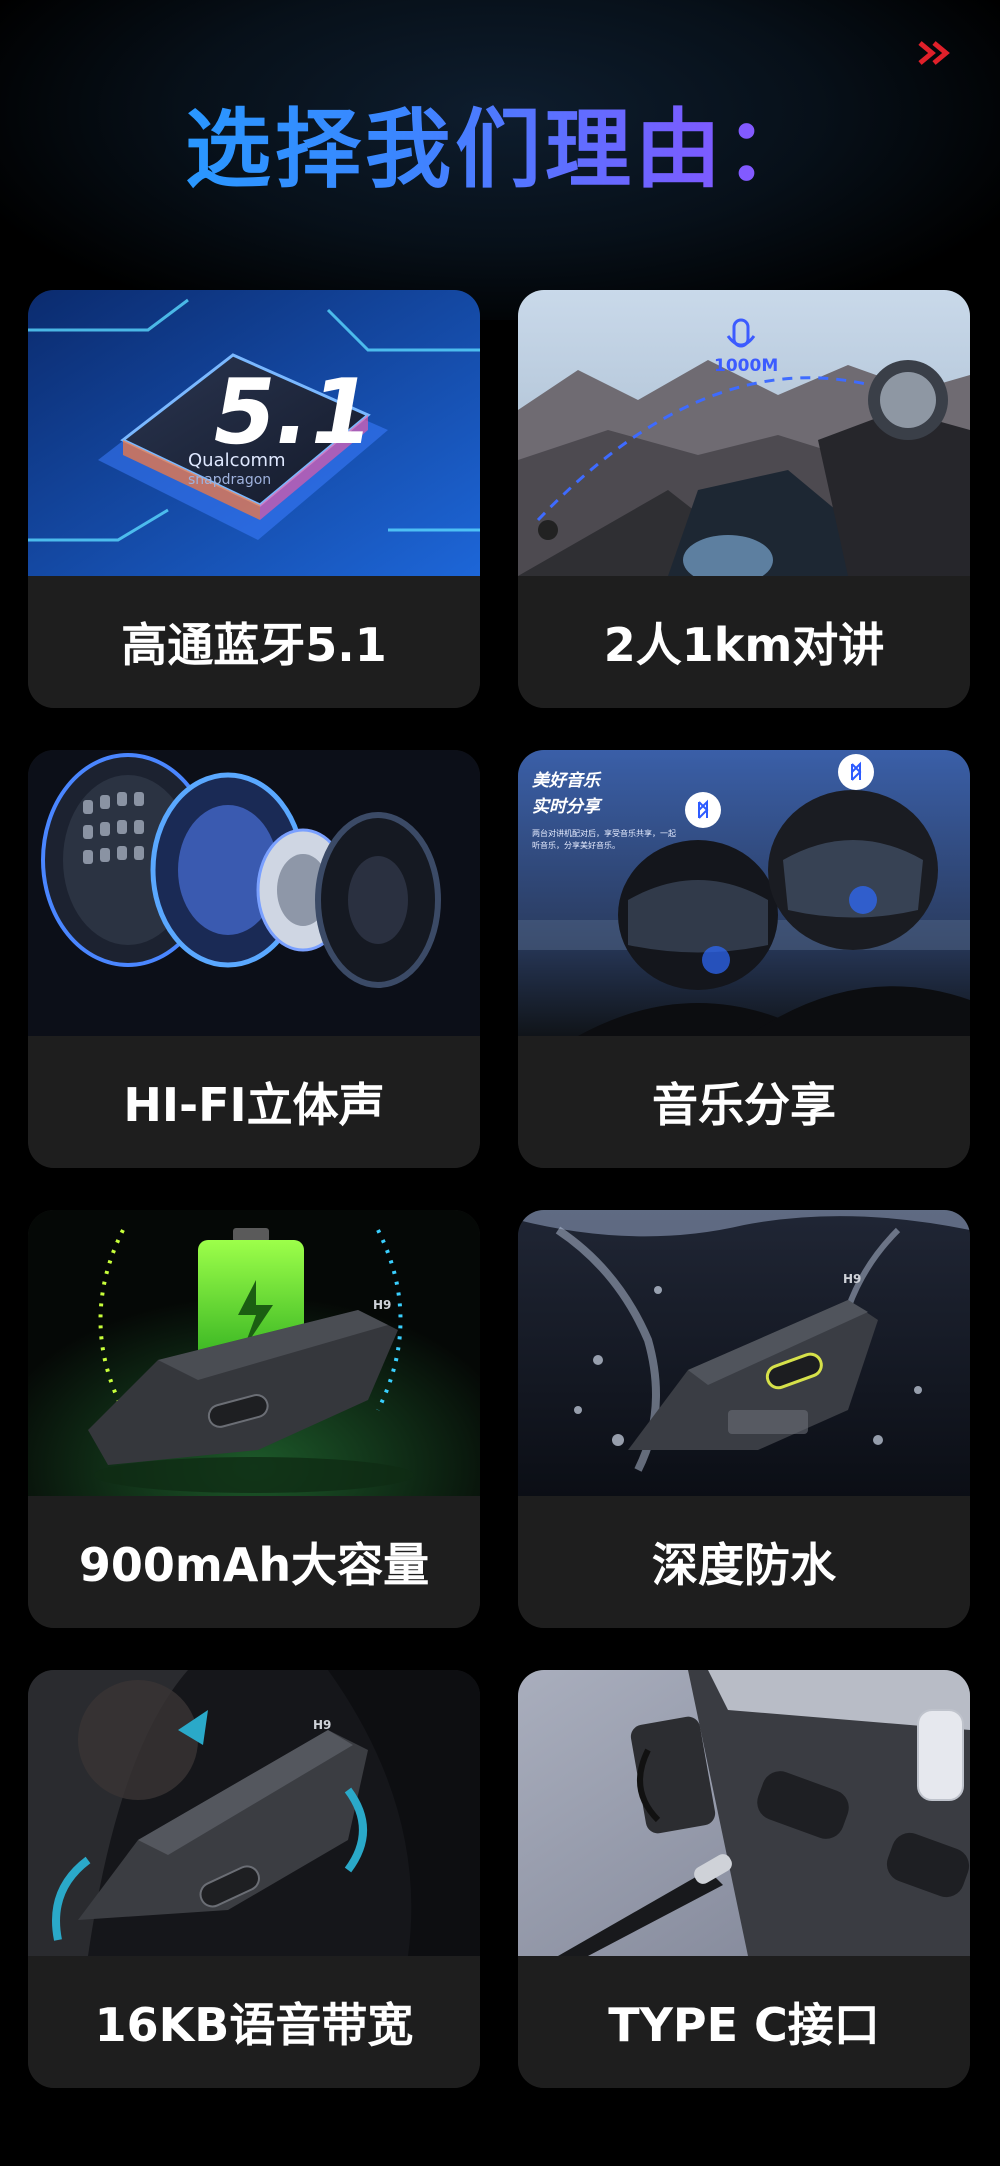  Describe the element at coordinates (254, 1813) in the screenshot. I see `helmet-device-image: H9` at that location.